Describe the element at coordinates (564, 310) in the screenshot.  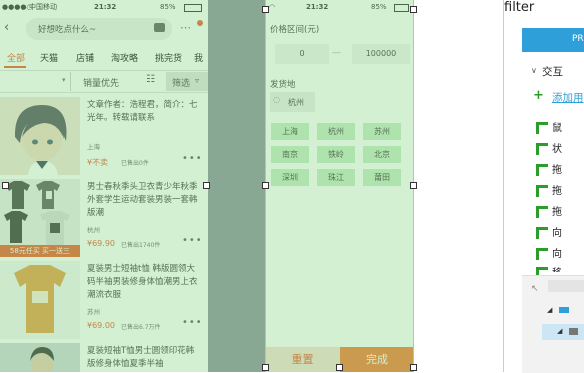
I see `folder-icon` at that location.